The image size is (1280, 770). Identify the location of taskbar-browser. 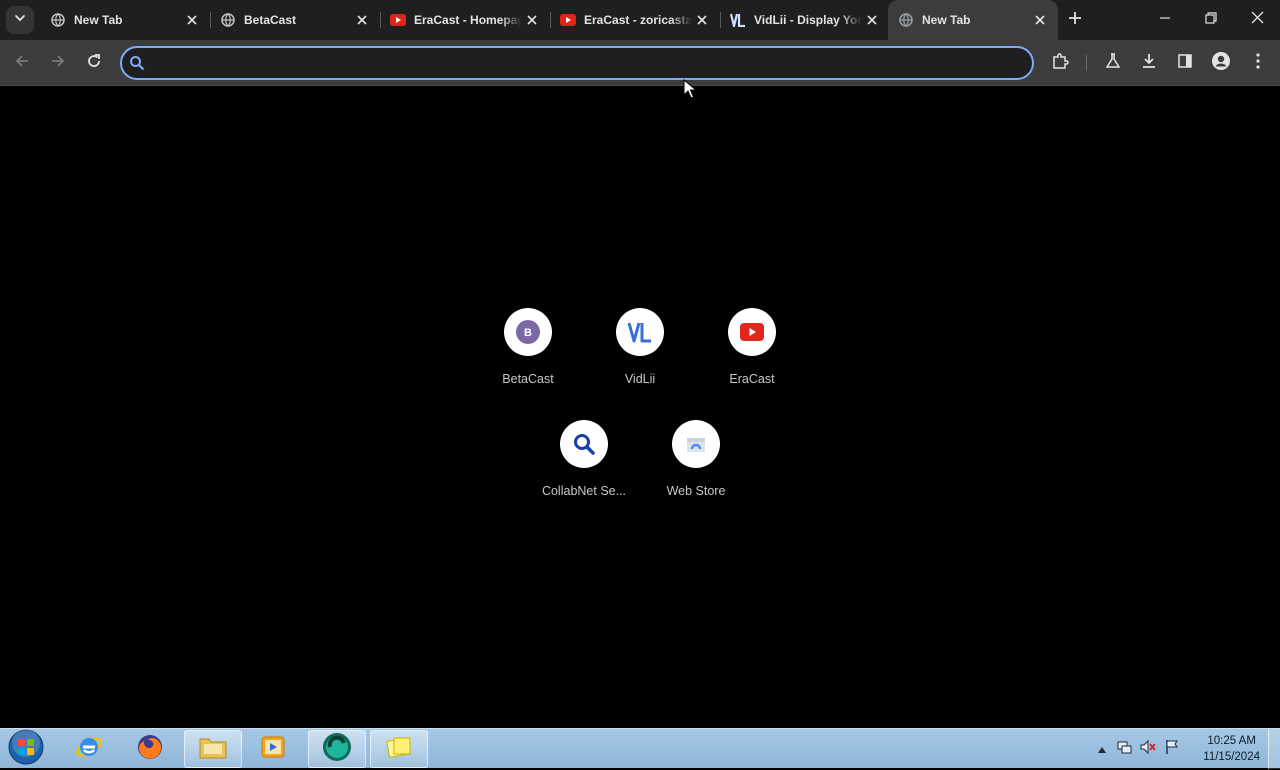
(337, 749).